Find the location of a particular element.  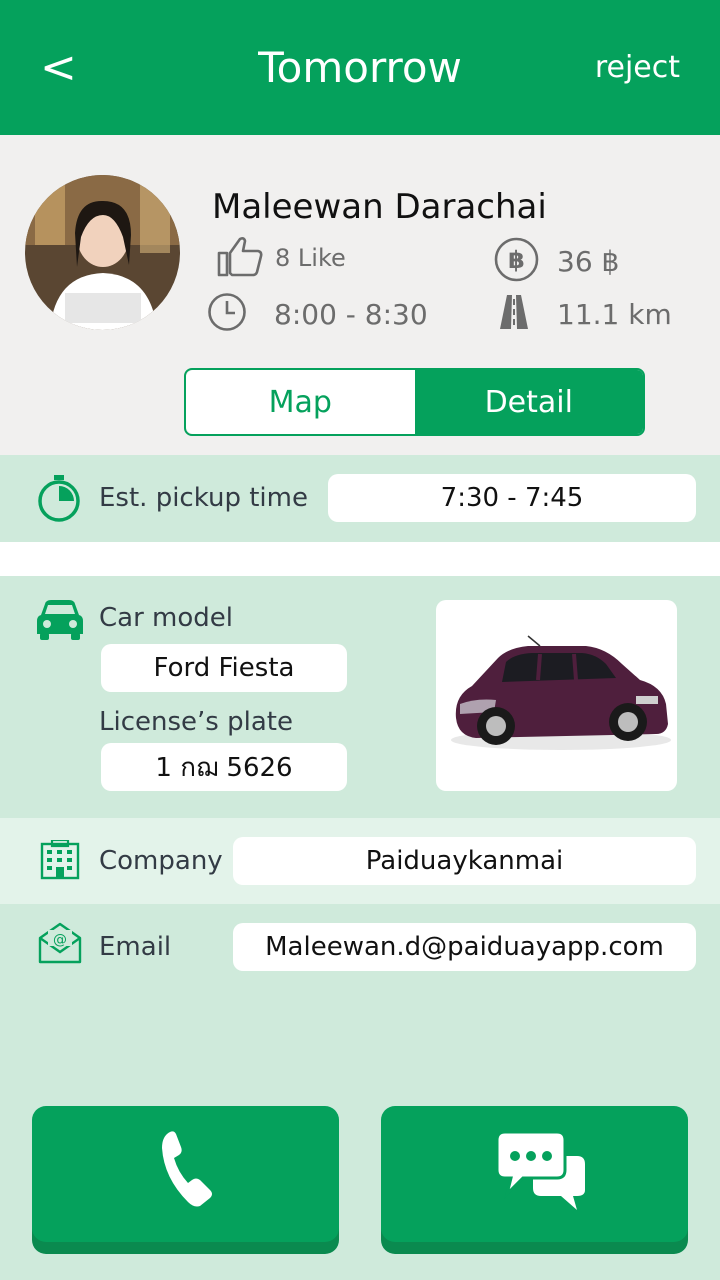

tab-map: Map is located at coordinates (300, 402).